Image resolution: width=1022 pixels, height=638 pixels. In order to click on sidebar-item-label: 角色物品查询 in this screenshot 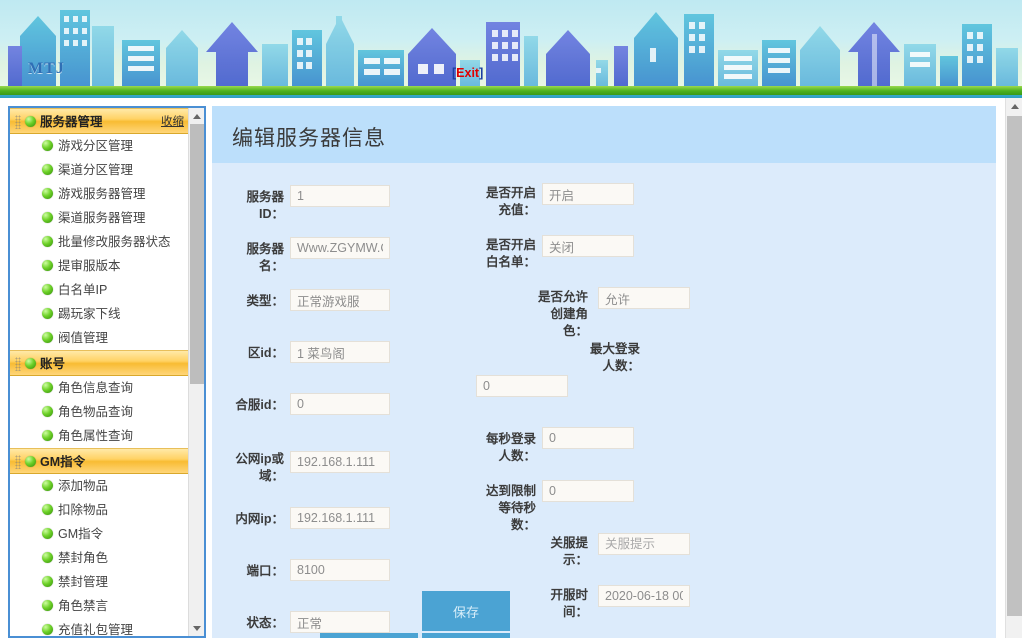, I will do `click(96, 412)`.